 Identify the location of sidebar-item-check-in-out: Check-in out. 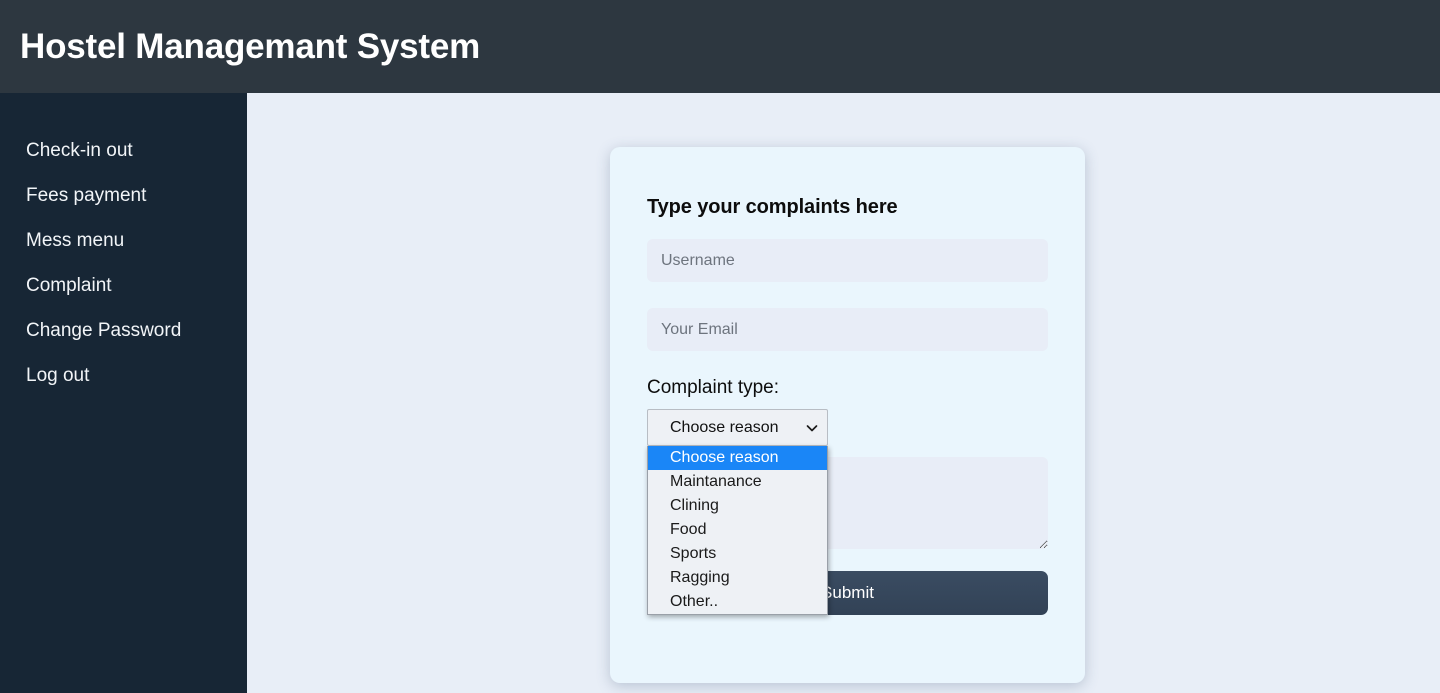
(123, 151).